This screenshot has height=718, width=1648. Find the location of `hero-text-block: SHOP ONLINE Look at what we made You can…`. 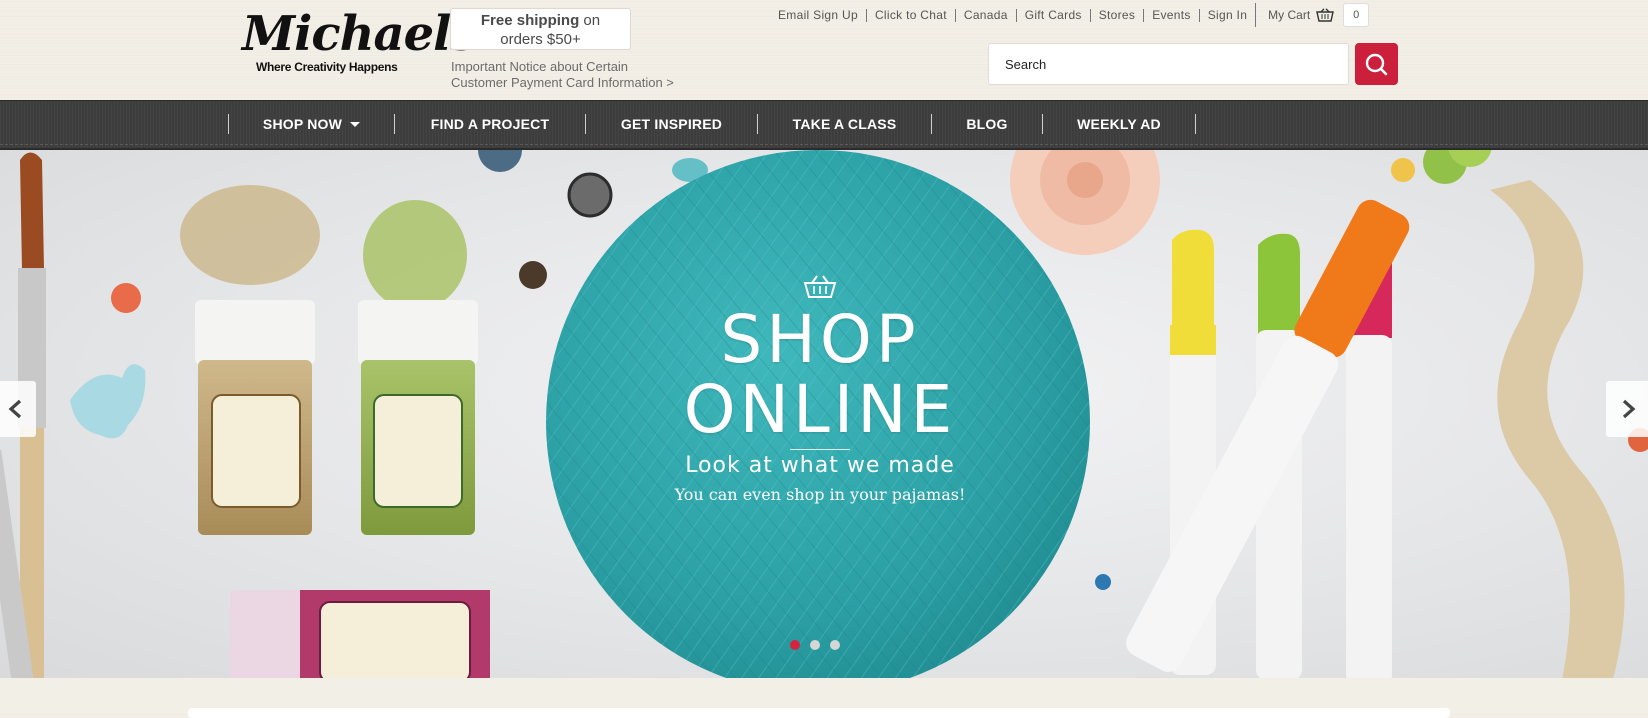

hero-text-block: SHOP ONLINE Look at what we made You can… is located at coordinates (820, 390).